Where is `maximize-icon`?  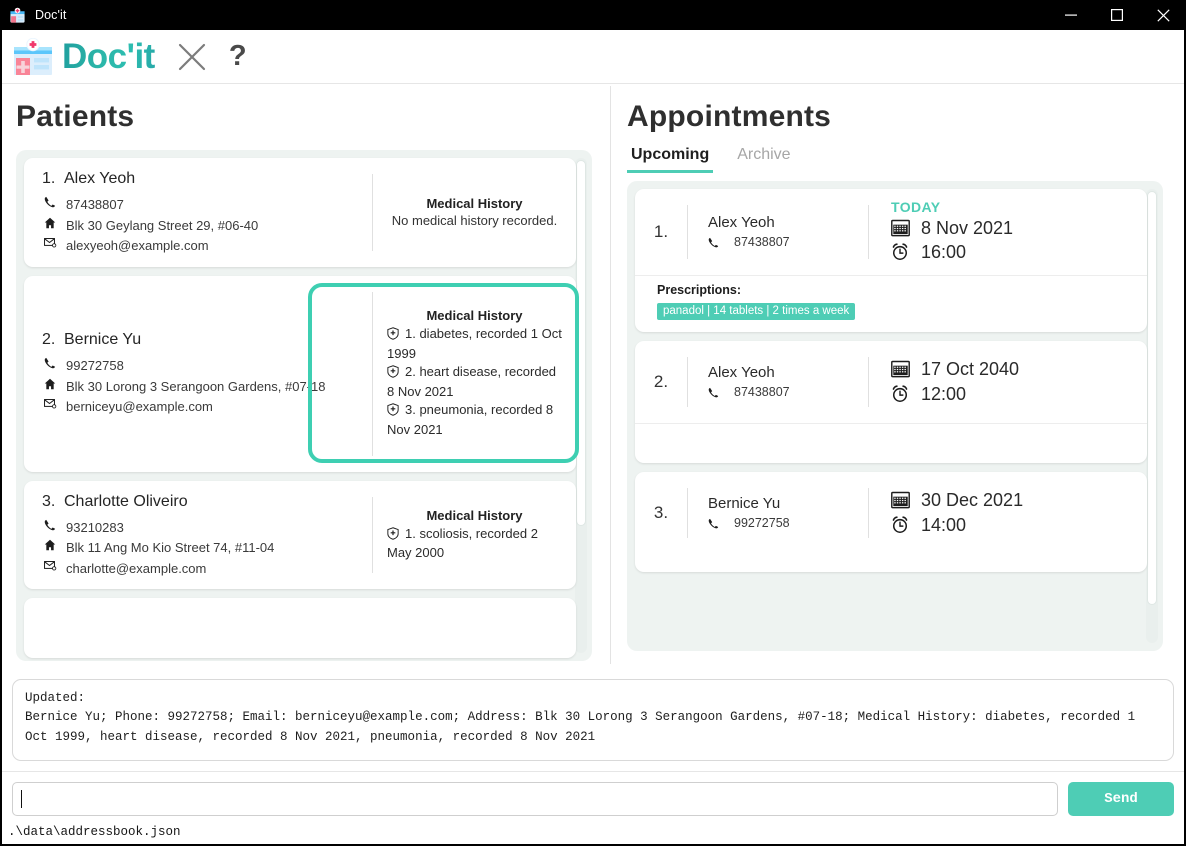
maximize-icon is located at coordinates (1117, 15).